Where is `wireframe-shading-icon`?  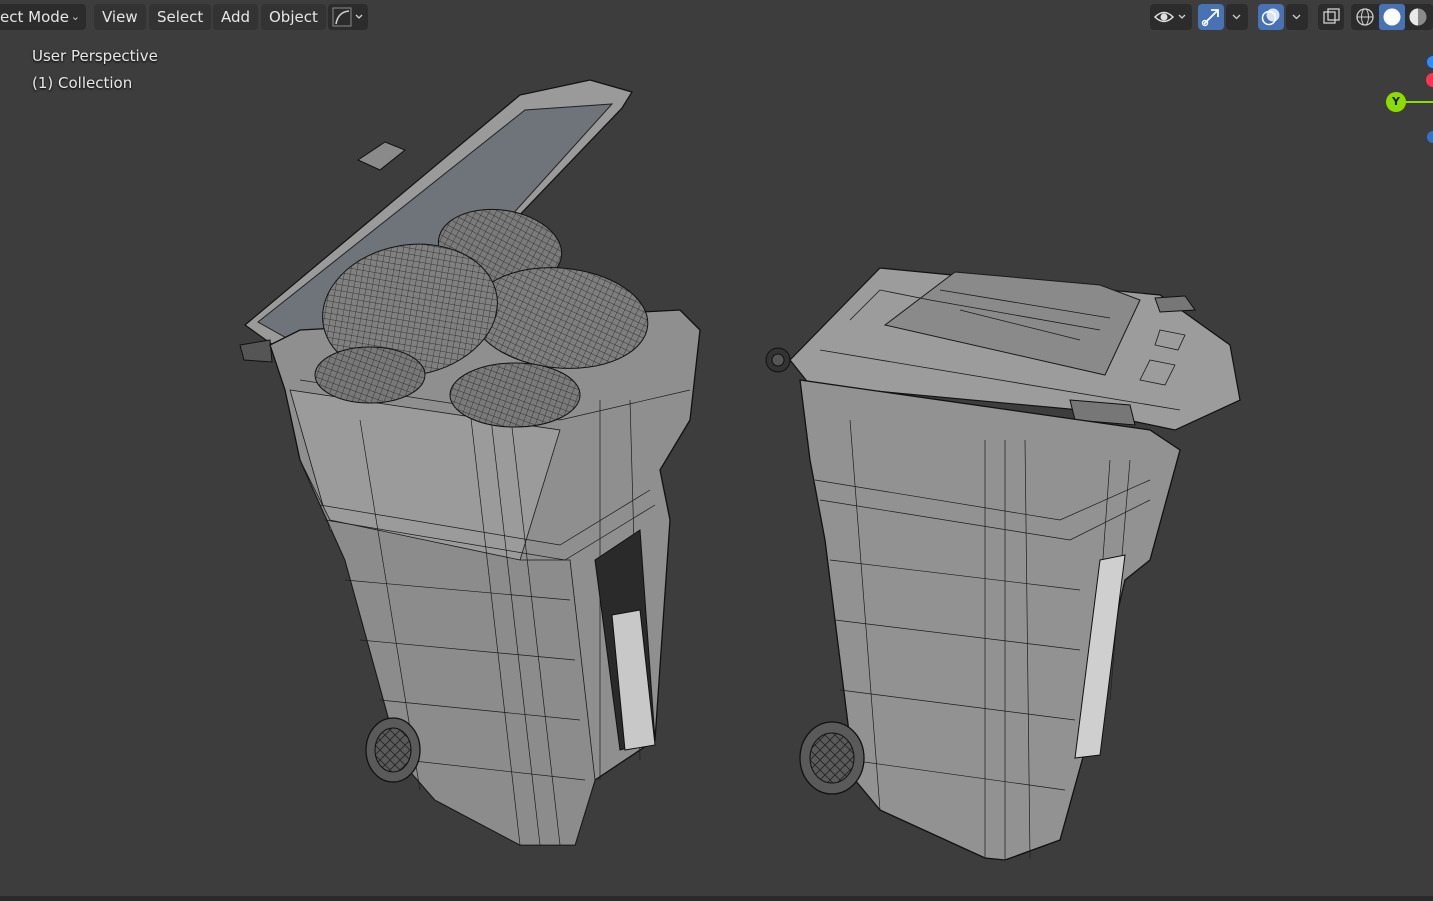 wireframe-shading-icon is located at coordinates (1365, 17).